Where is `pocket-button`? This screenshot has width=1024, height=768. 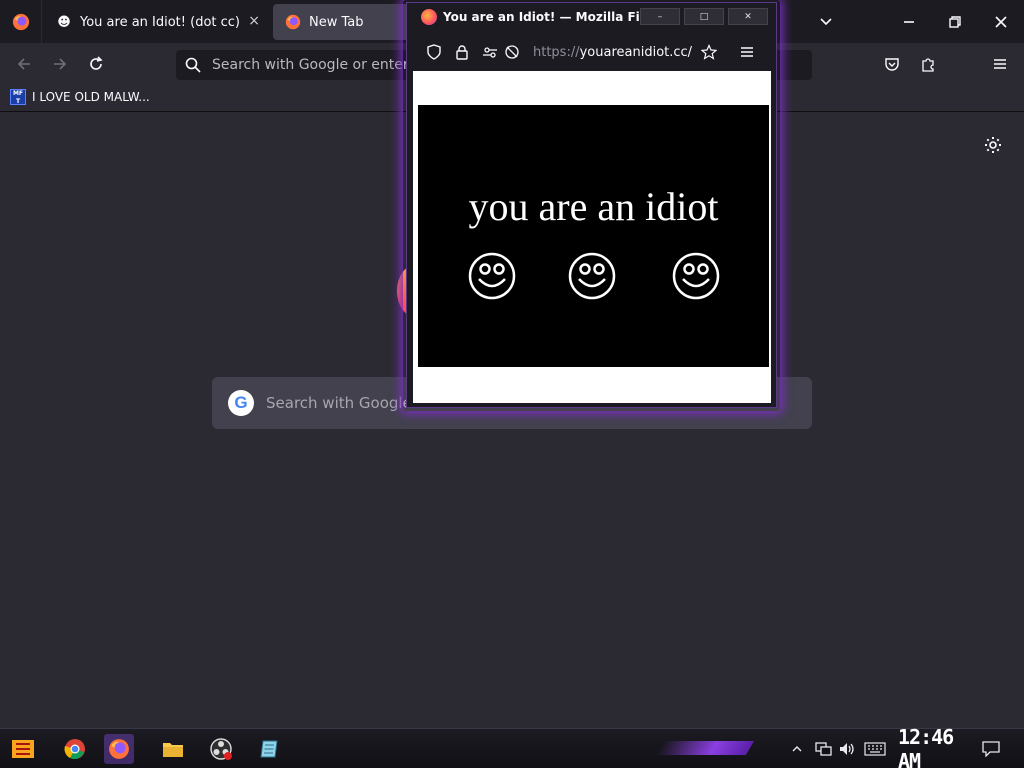
pocket-button is located at coordinates (892, 64).